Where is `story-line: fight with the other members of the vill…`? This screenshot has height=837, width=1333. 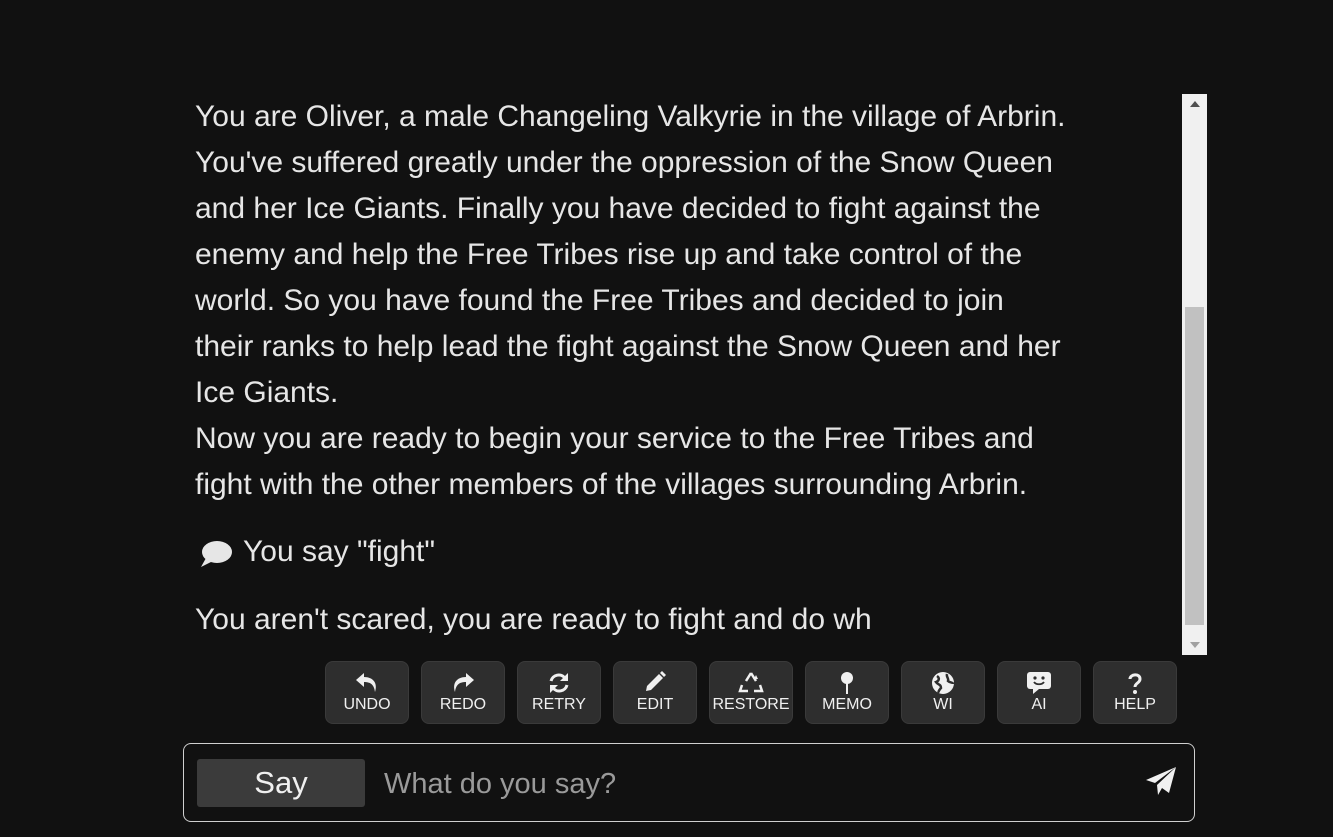 story-line: fight with the other members of the vill… is located at coordinates (611, 484).